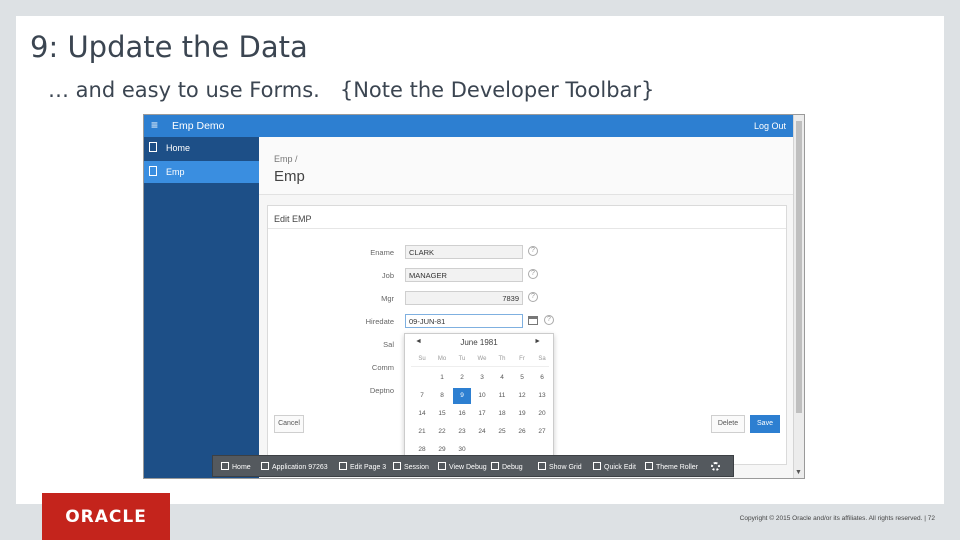  Describe the element at coordinates (677, 467) in the screenshot. I see `dev-toolbar-label: Theme Roller` at that location.